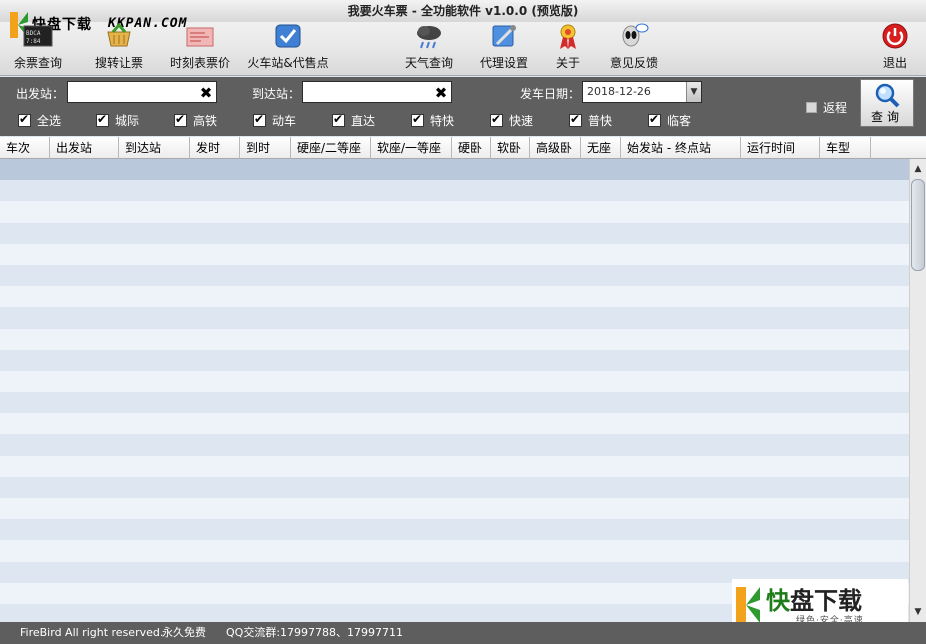 This screenshot has width=926, height=644. Describe the element at coordinates (38, 48) in the screenshot. I see `toolbar-remaining-tickets-button: BDCA 7:84 余票查询` at that location.